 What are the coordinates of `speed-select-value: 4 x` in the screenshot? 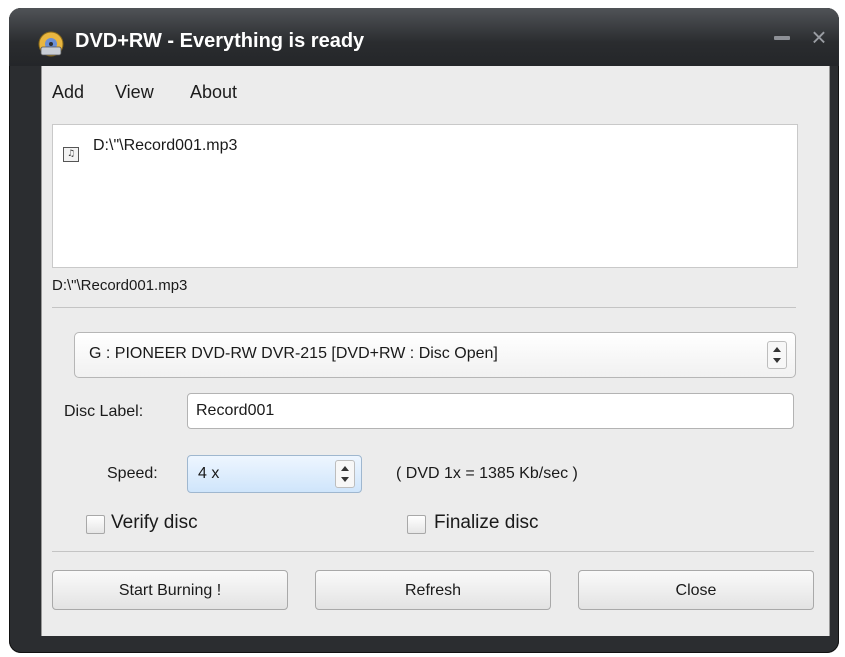 It's located at (209, 473).